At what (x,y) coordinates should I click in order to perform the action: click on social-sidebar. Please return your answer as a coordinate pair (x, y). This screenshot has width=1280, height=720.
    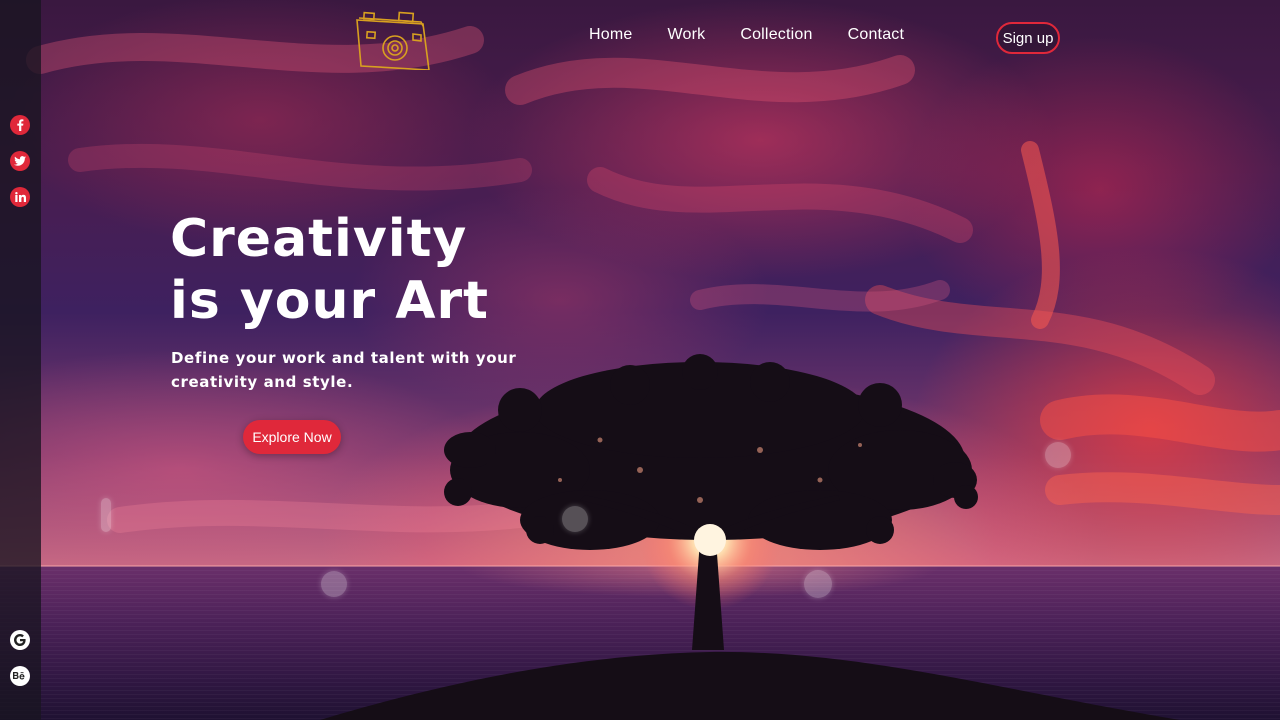
    Looking at the image, I should click on (20, 360).